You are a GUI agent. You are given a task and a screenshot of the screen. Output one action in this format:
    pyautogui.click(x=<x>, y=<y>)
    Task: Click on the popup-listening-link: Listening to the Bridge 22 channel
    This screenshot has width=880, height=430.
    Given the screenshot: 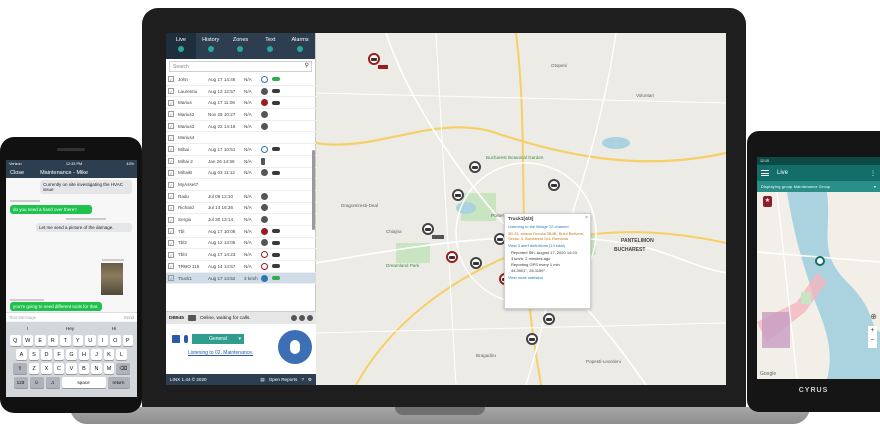 What is the action you would take?
    pyautogui.click(x=547, y=226)
    